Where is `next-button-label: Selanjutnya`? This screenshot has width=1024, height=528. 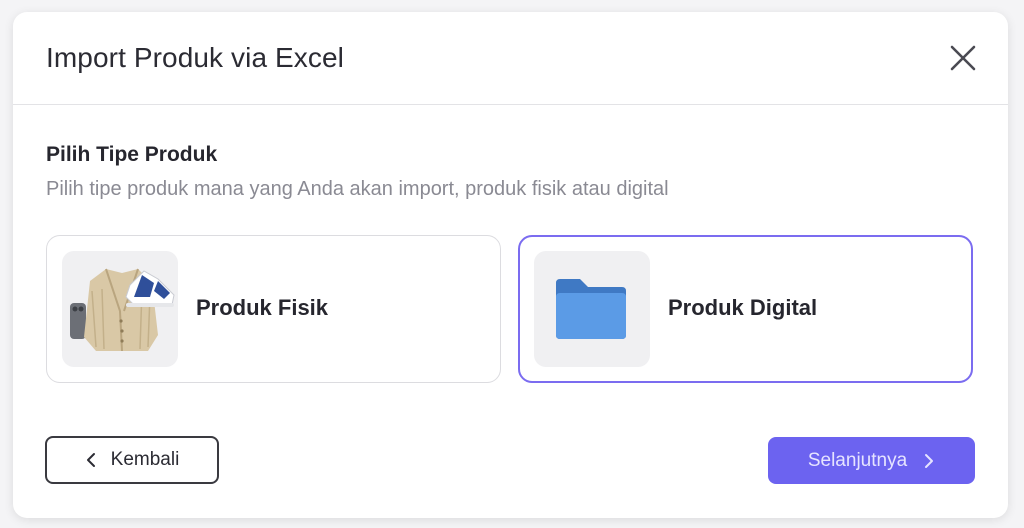
next-button-label: Selanjutnya is located at coordinates (857, 460).